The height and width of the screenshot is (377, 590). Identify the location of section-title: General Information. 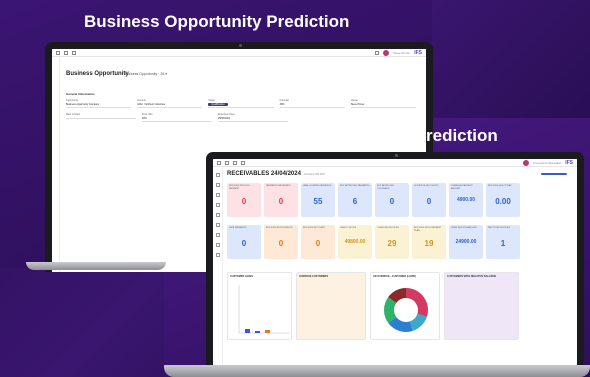
(80, 94).